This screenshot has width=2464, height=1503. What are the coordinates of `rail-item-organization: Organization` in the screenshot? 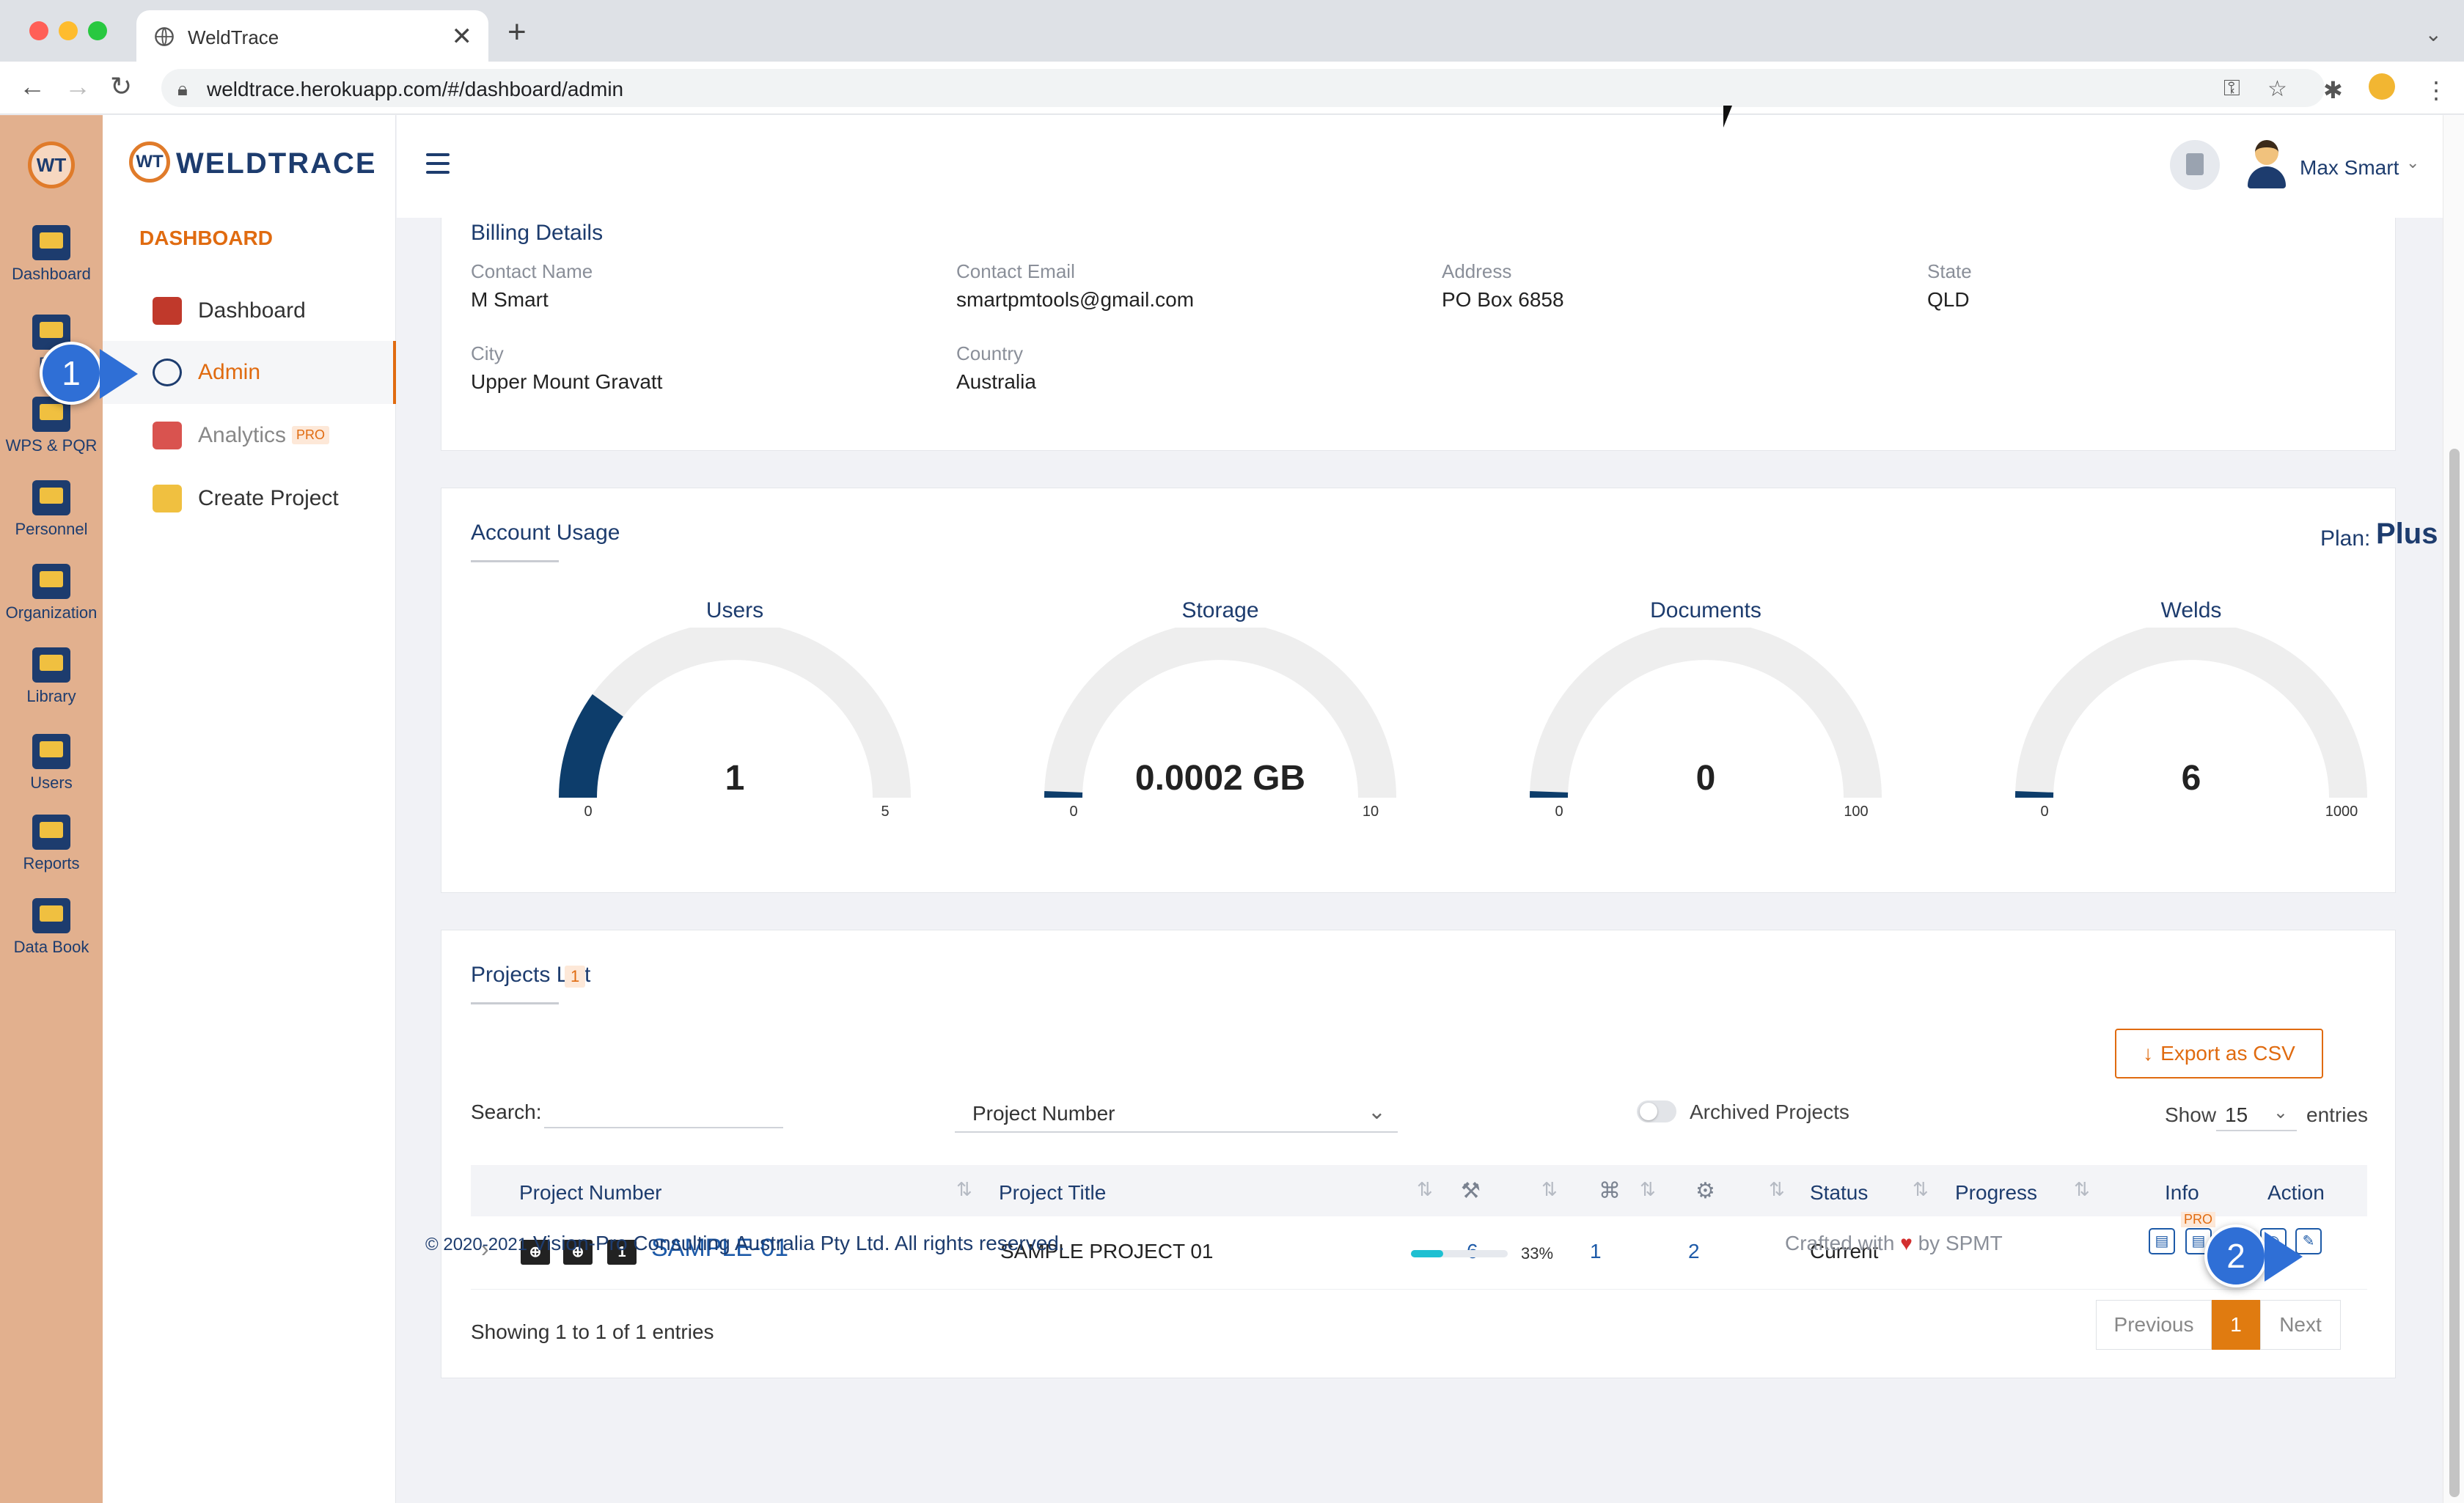 It's located at (51, 593).